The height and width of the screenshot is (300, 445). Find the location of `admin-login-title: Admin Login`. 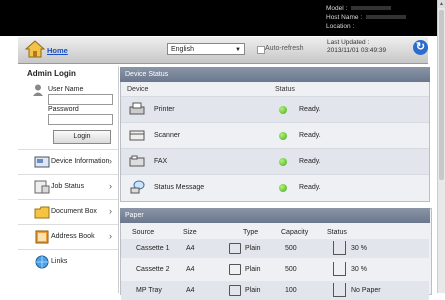

admin-login-title: Admin Login is located at coordinates (51, 73).